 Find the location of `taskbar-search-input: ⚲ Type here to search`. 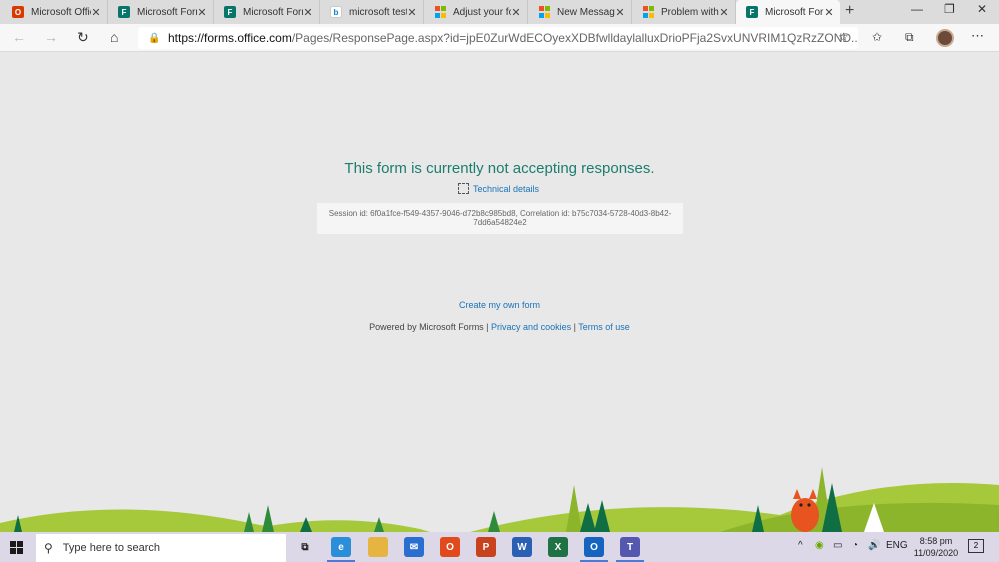

taskbar-search-input: ⚲ Type here to search is located at coordinates (161, 548).